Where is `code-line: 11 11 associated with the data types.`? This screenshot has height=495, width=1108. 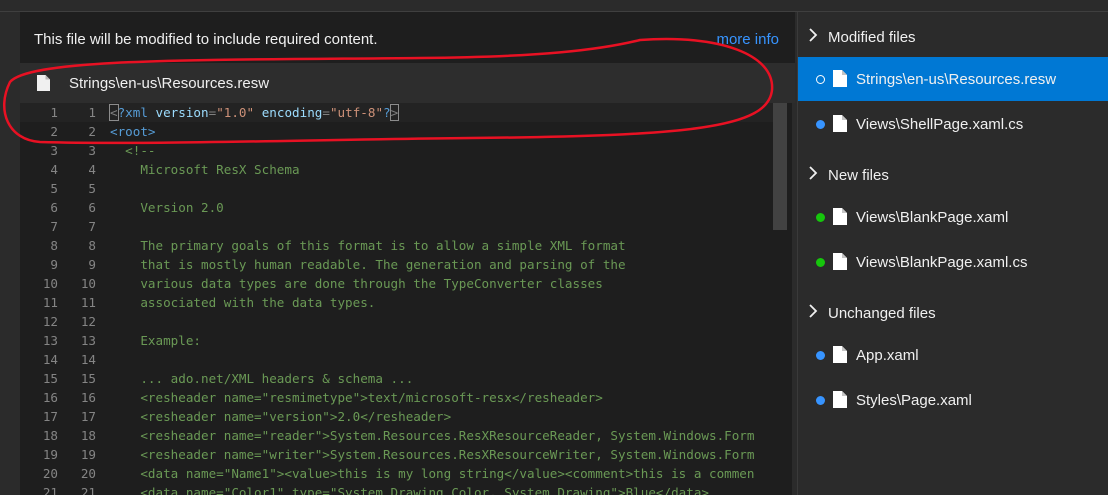 code-line: 11 11 associated with the data types. is located at coordinates (407, 302).